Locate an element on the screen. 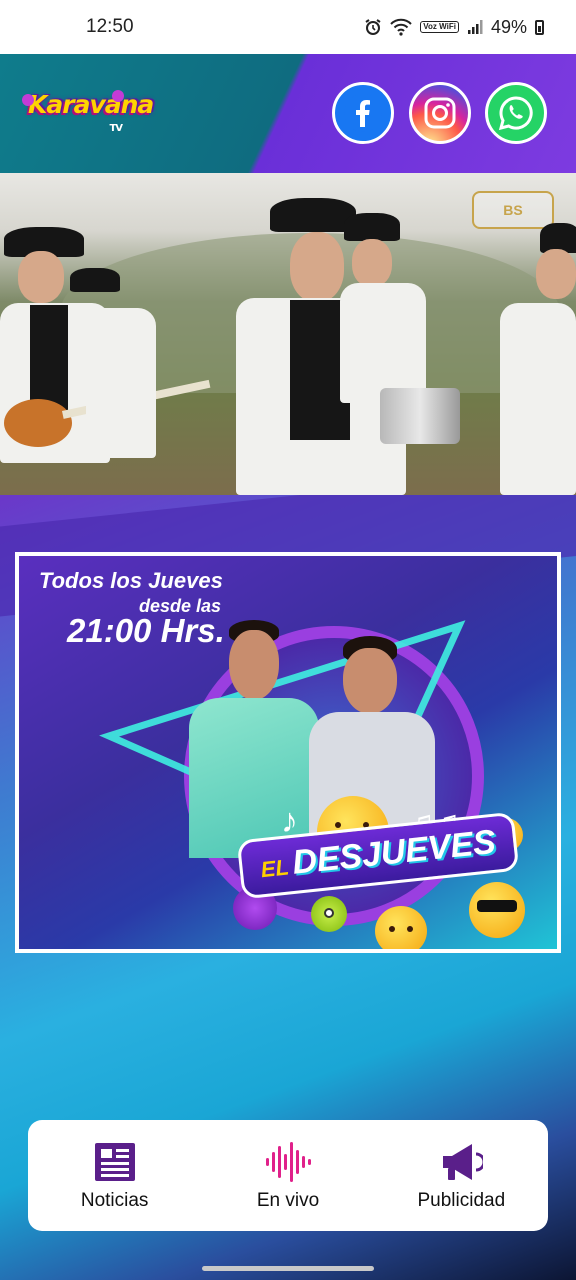 The width and height of the screenshot is (576, 1280). nav-en-vivo: En vivo is located at coordinates (288, 1176).